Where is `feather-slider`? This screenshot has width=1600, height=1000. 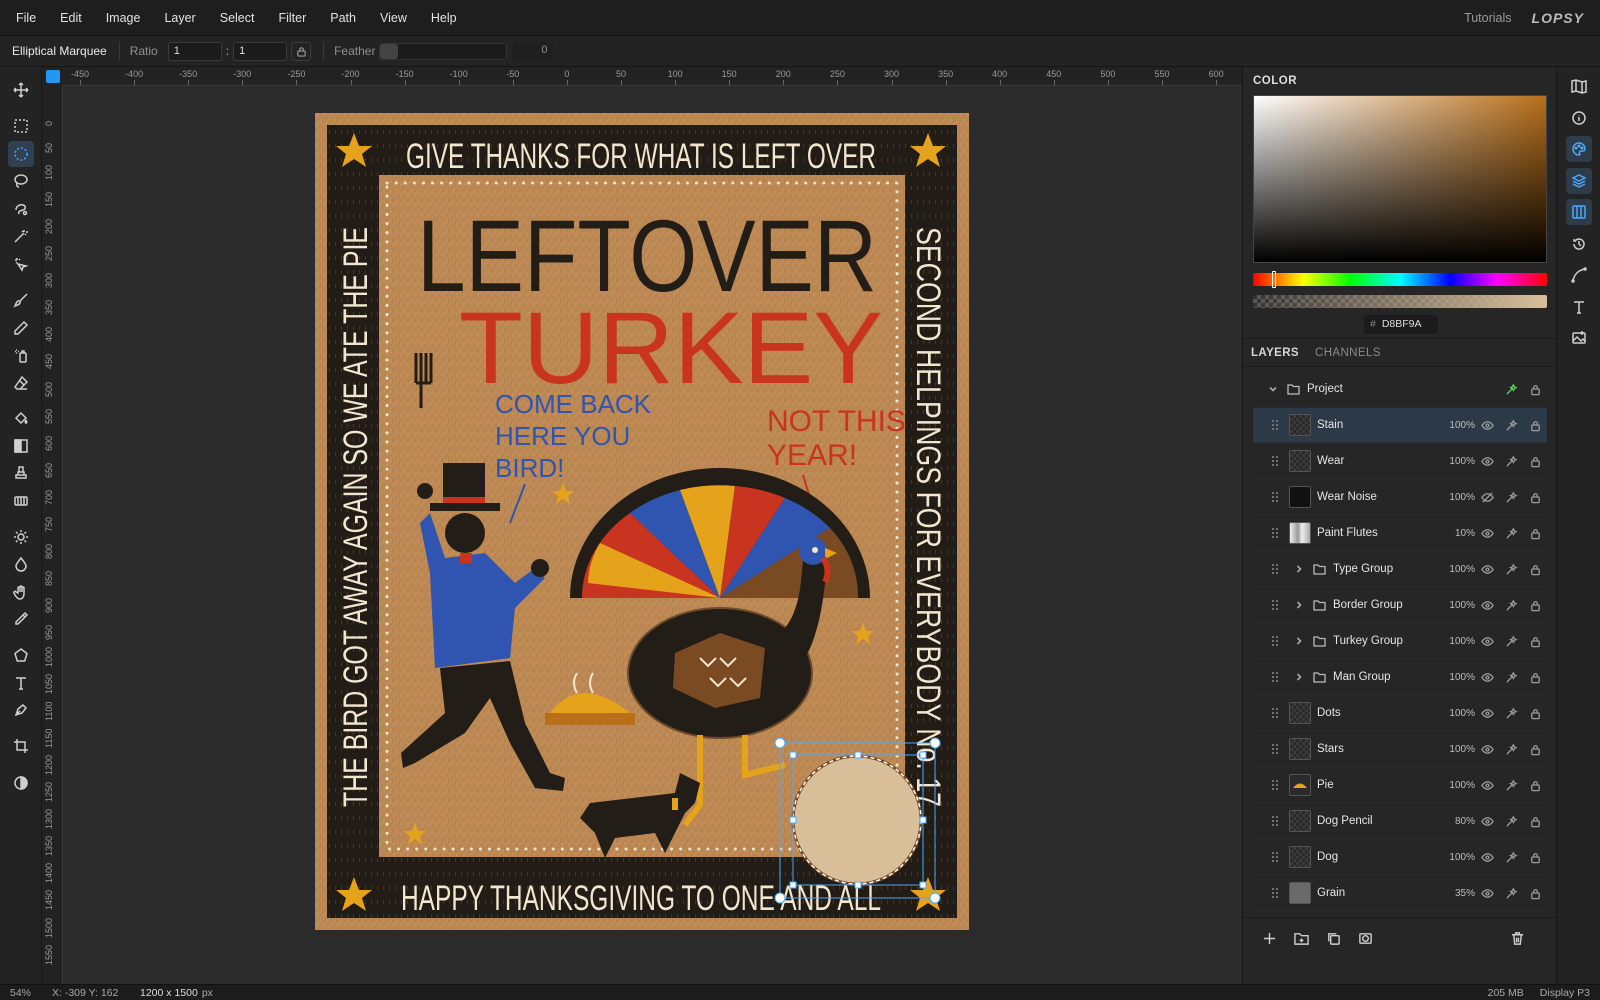
feather-slider is located at coordinates (443, 51).